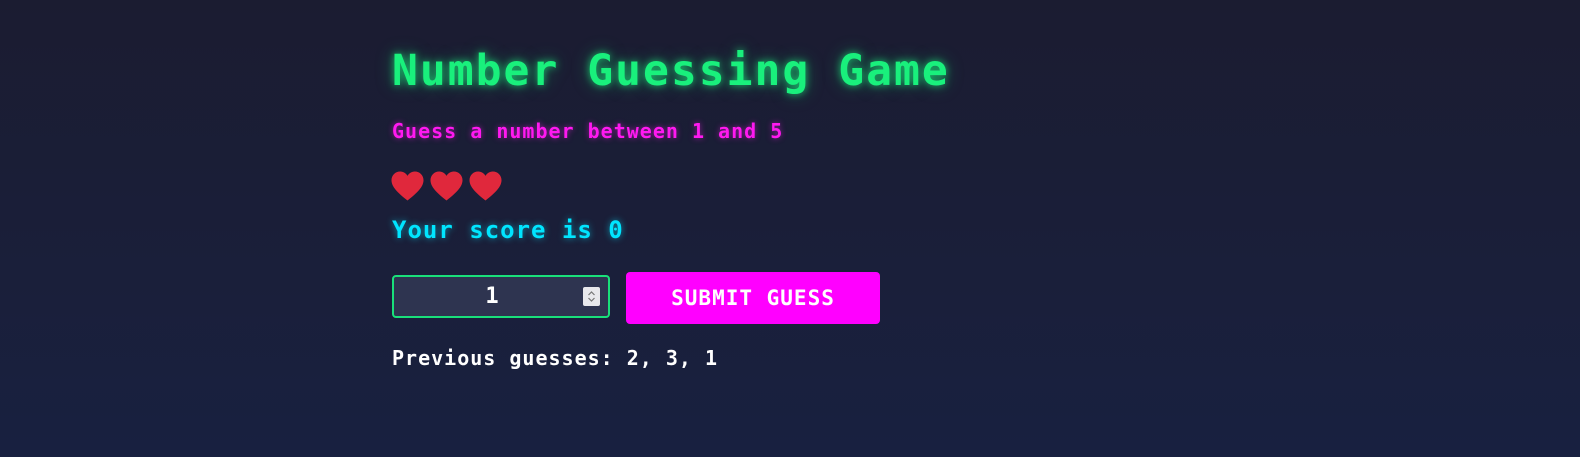  What do you see at coordinates (492, 296) in the screenshot?
I see `guess-input-value: 1` at bounding box center [492, 296].